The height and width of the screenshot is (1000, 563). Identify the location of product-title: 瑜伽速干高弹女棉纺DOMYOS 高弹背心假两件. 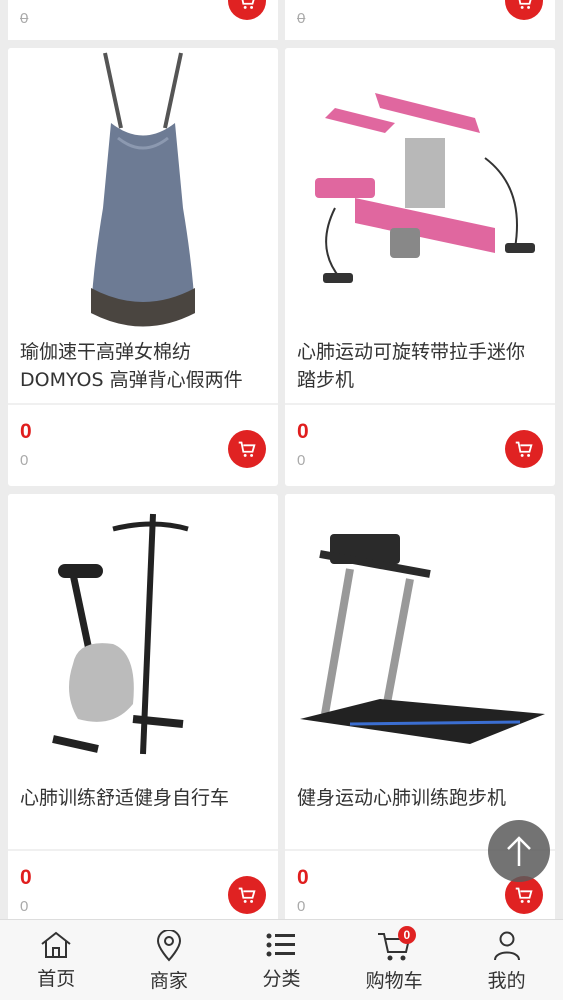
(143, 366).